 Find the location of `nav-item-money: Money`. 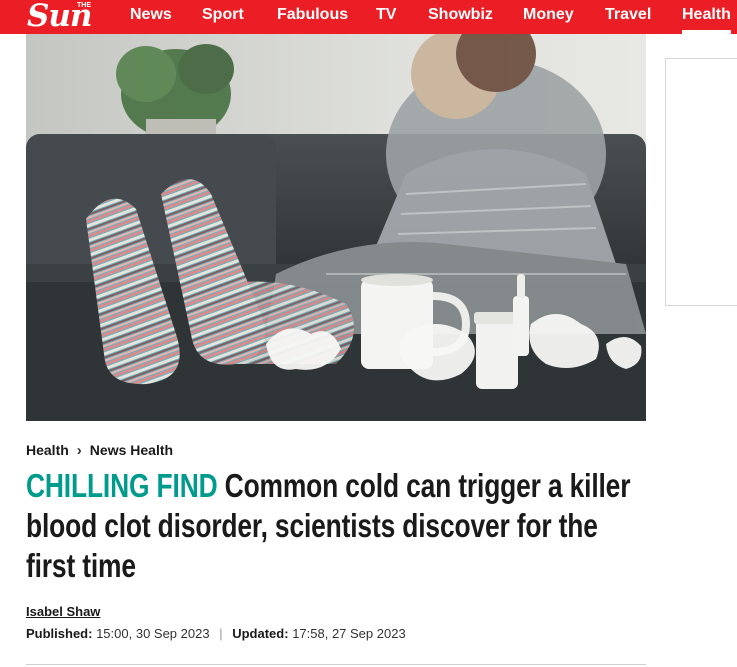

nav-item-money: Money is located at coordinates (548, 15).